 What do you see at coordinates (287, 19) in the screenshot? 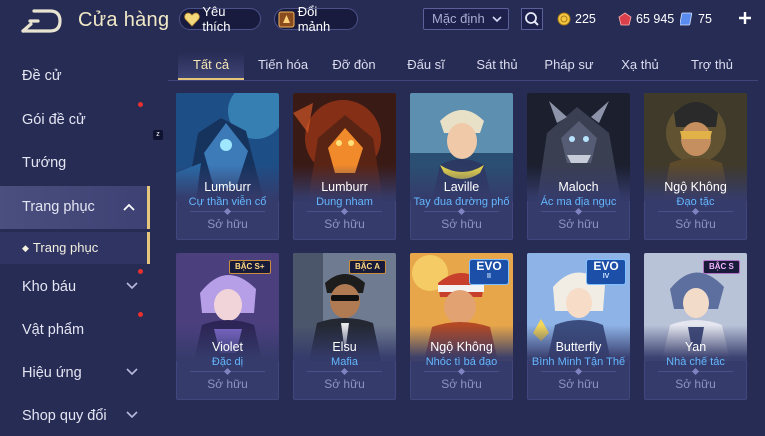
I see `fragment-icon` at bounding box center [287, 19].